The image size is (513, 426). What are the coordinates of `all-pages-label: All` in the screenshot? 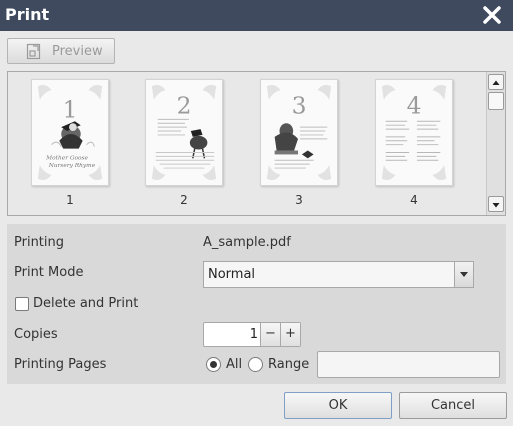 It's located at (234, 364).